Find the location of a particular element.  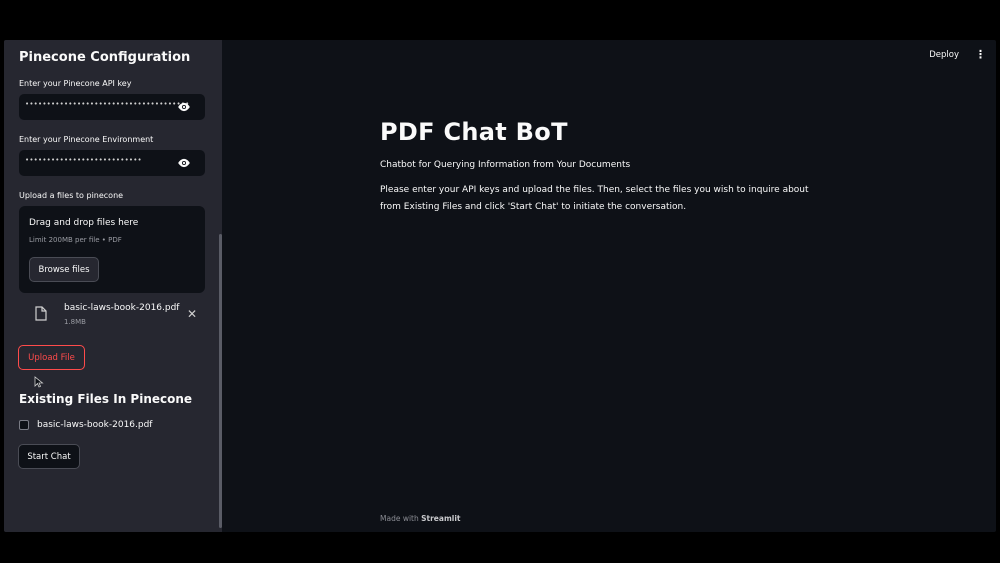

environment-value: ••••••••••••••••••••••••••• is located at coordinates (83, 160).